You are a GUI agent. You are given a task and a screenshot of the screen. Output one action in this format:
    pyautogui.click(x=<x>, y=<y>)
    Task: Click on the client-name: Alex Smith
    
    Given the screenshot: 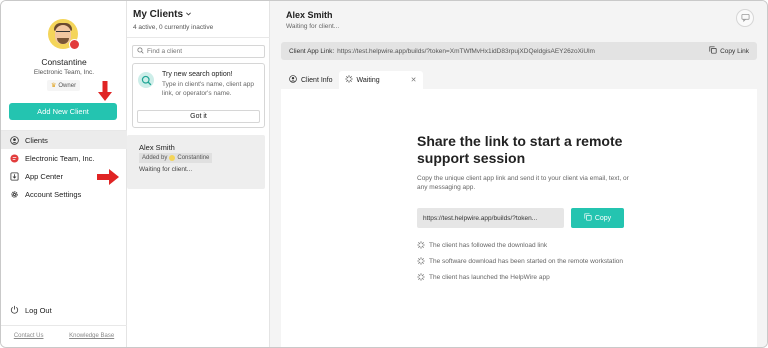 What is the action you would take?
    pyautogui.click(x=157, y=147)
    